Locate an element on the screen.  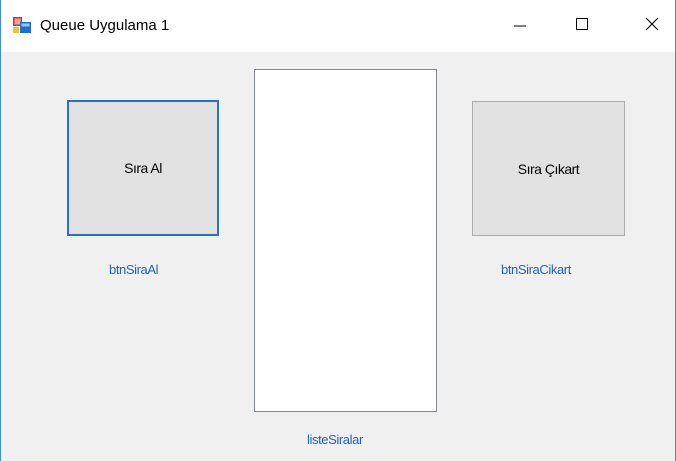
maximize-icon is located at coordinates (582, 26).